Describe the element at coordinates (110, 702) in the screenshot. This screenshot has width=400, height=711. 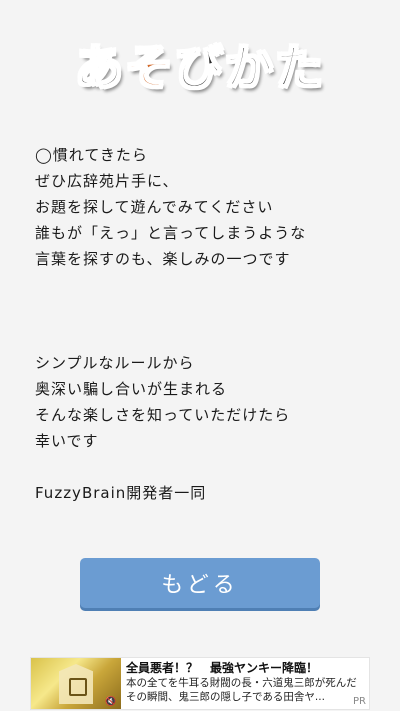
I see `speaker-mute-icon: 🔇` at that location.